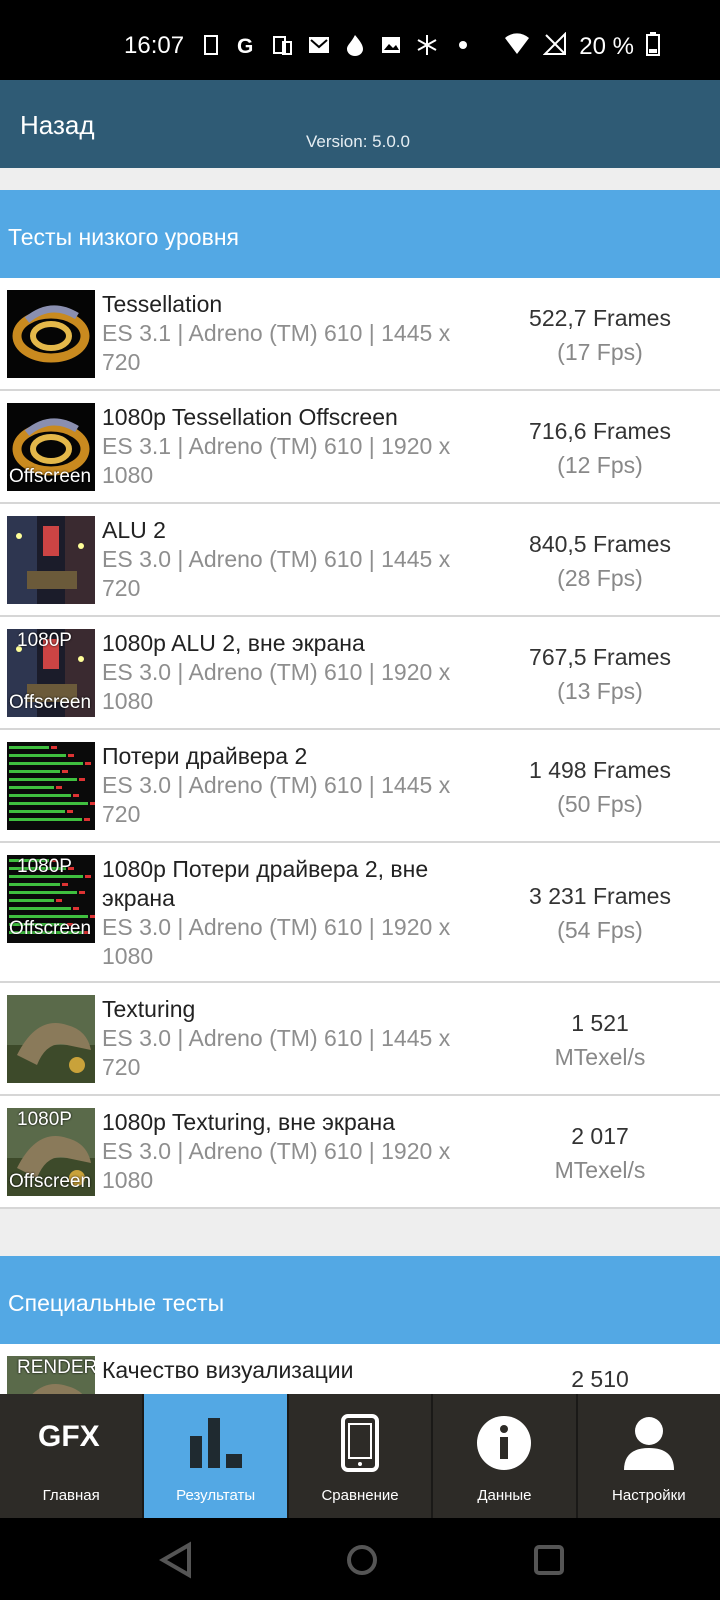  I want to click on section-title: Специальные тесты, so click(116, 1303).